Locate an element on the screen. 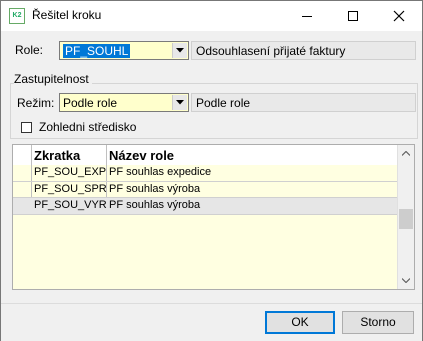 This screenshot has width=423, height=341. role-value: PF_SOUHL is located at coordinates (97, 51).